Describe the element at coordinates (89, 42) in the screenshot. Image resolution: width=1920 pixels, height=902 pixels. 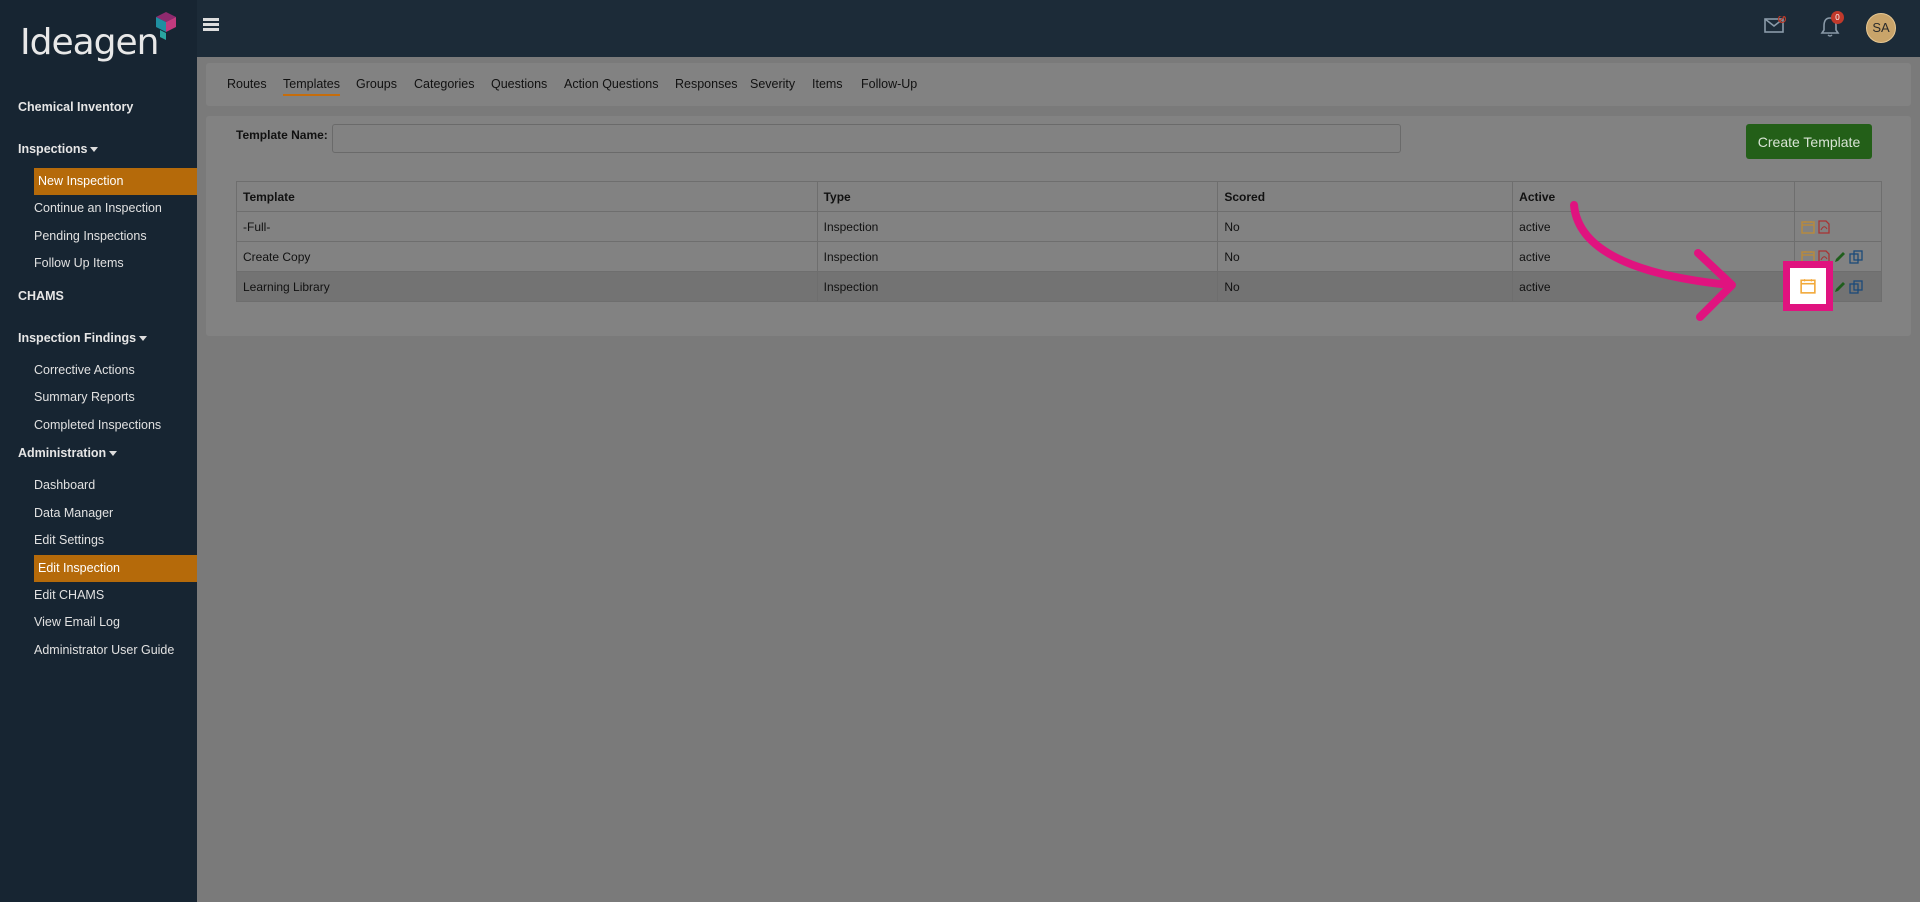
I see `logo-text: Ideagen` at that location.